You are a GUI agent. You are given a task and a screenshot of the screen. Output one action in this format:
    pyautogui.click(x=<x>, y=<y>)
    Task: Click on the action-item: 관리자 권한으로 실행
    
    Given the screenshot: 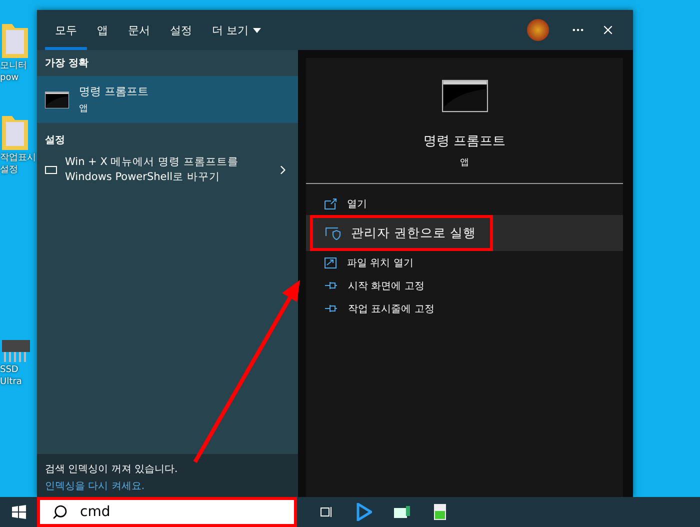 What is the action you would take?
    pyautogui.click(x=464, y=233)
    